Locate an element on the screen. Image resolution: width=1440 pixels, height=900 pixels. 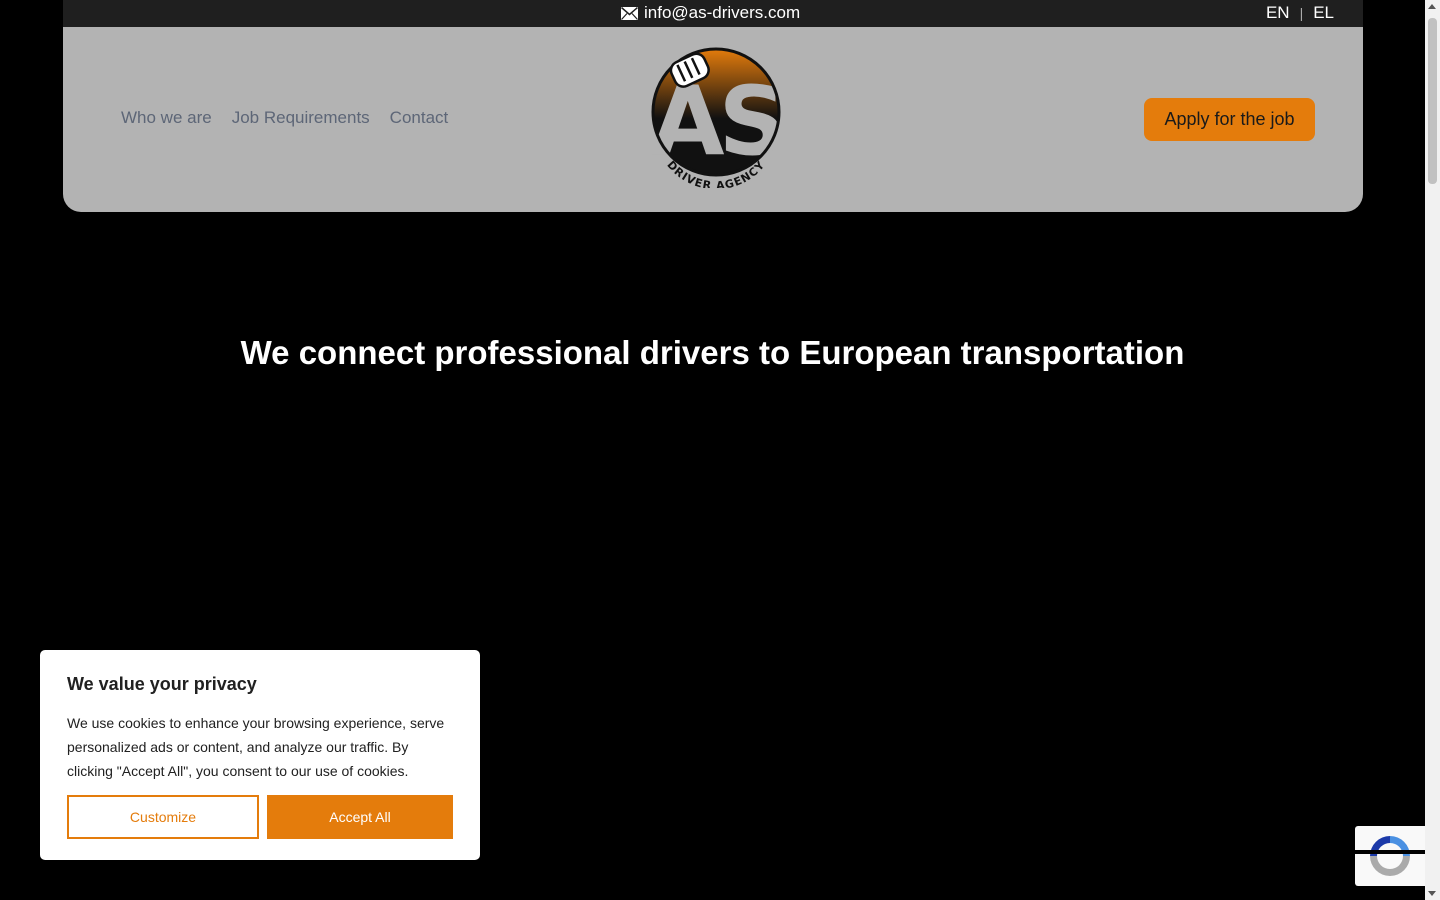
scroll-thumb is located at coordinates (1432, 101).